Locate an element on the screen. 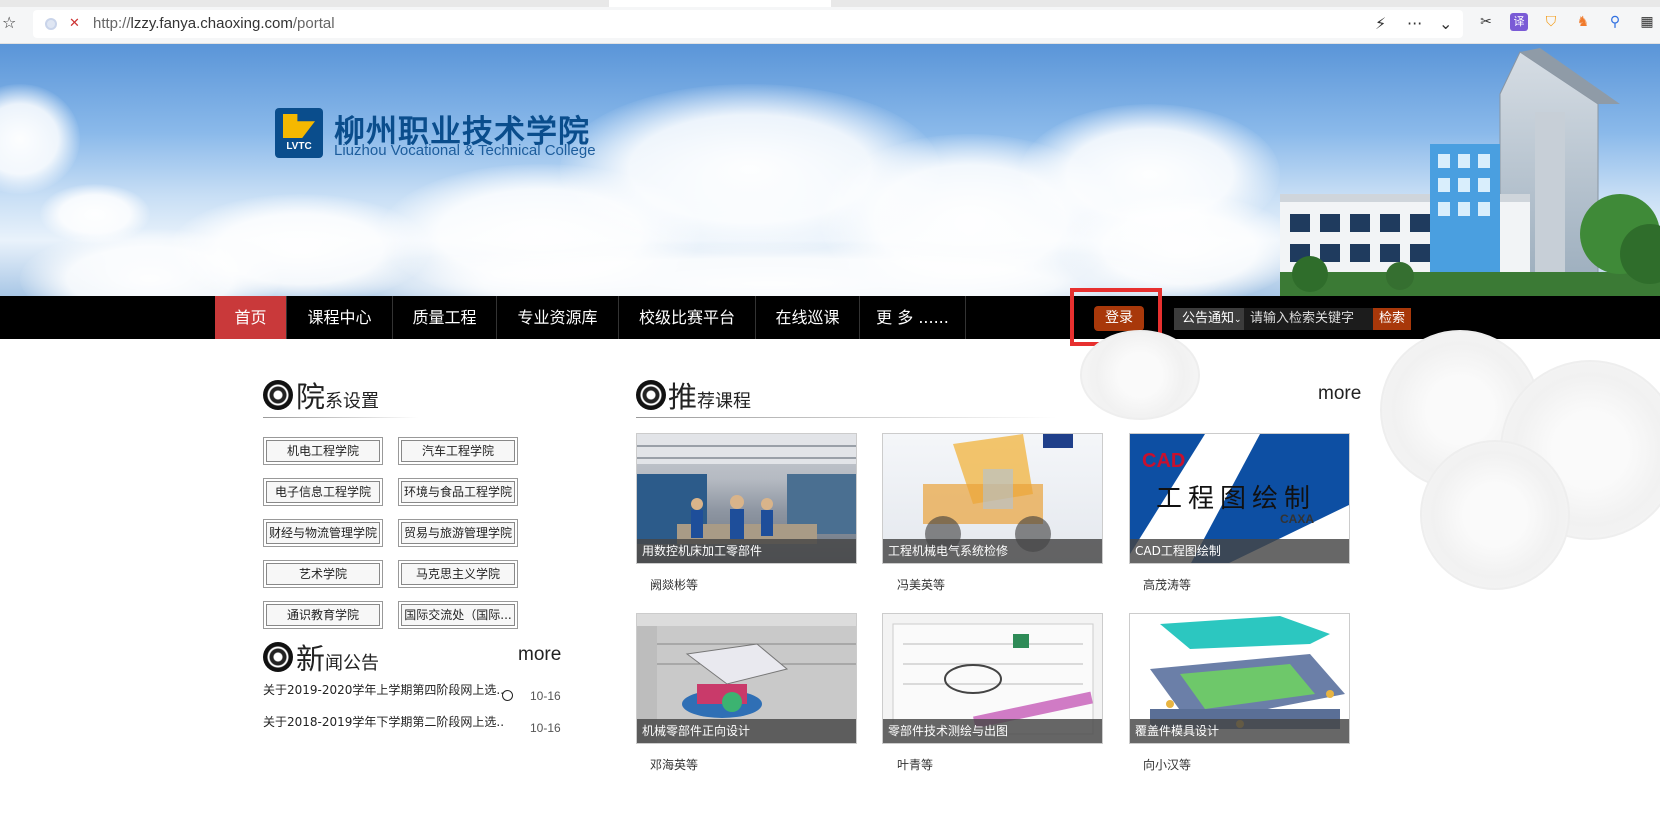 The image size is (1660, 816). cad-label: CAD is located at coordinates (1164, 461).